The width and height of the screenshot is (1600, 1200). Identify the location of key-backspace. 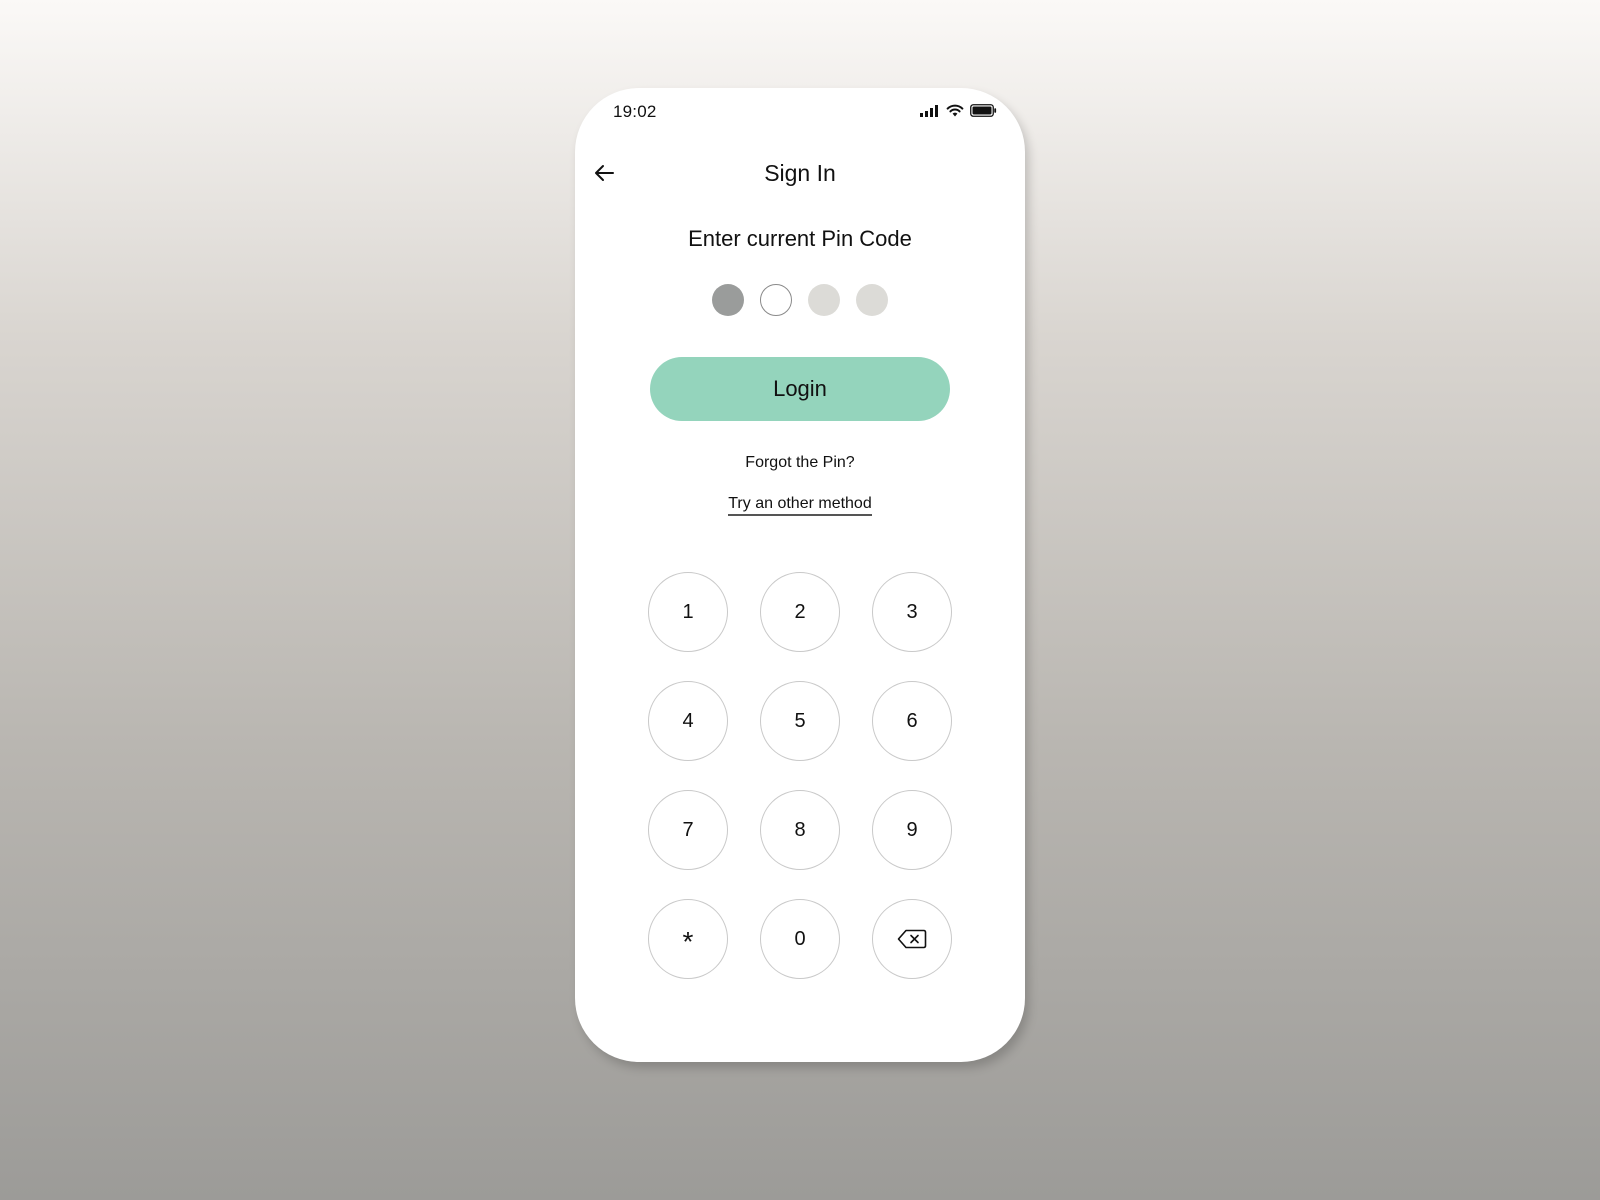
(912, 939).